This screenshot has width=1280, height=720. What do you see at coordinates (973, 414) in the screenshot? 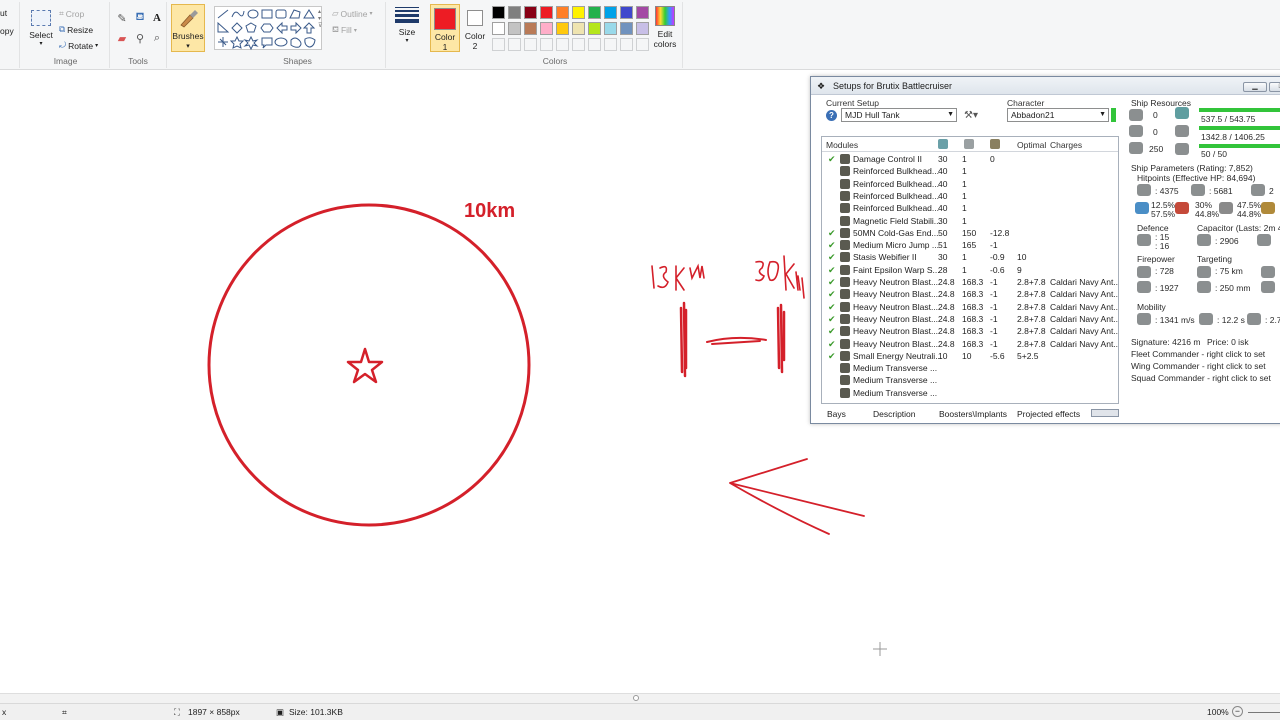
I see `tab-boosters-implants: Boosters\Implants` at bounding box center [973, 414].